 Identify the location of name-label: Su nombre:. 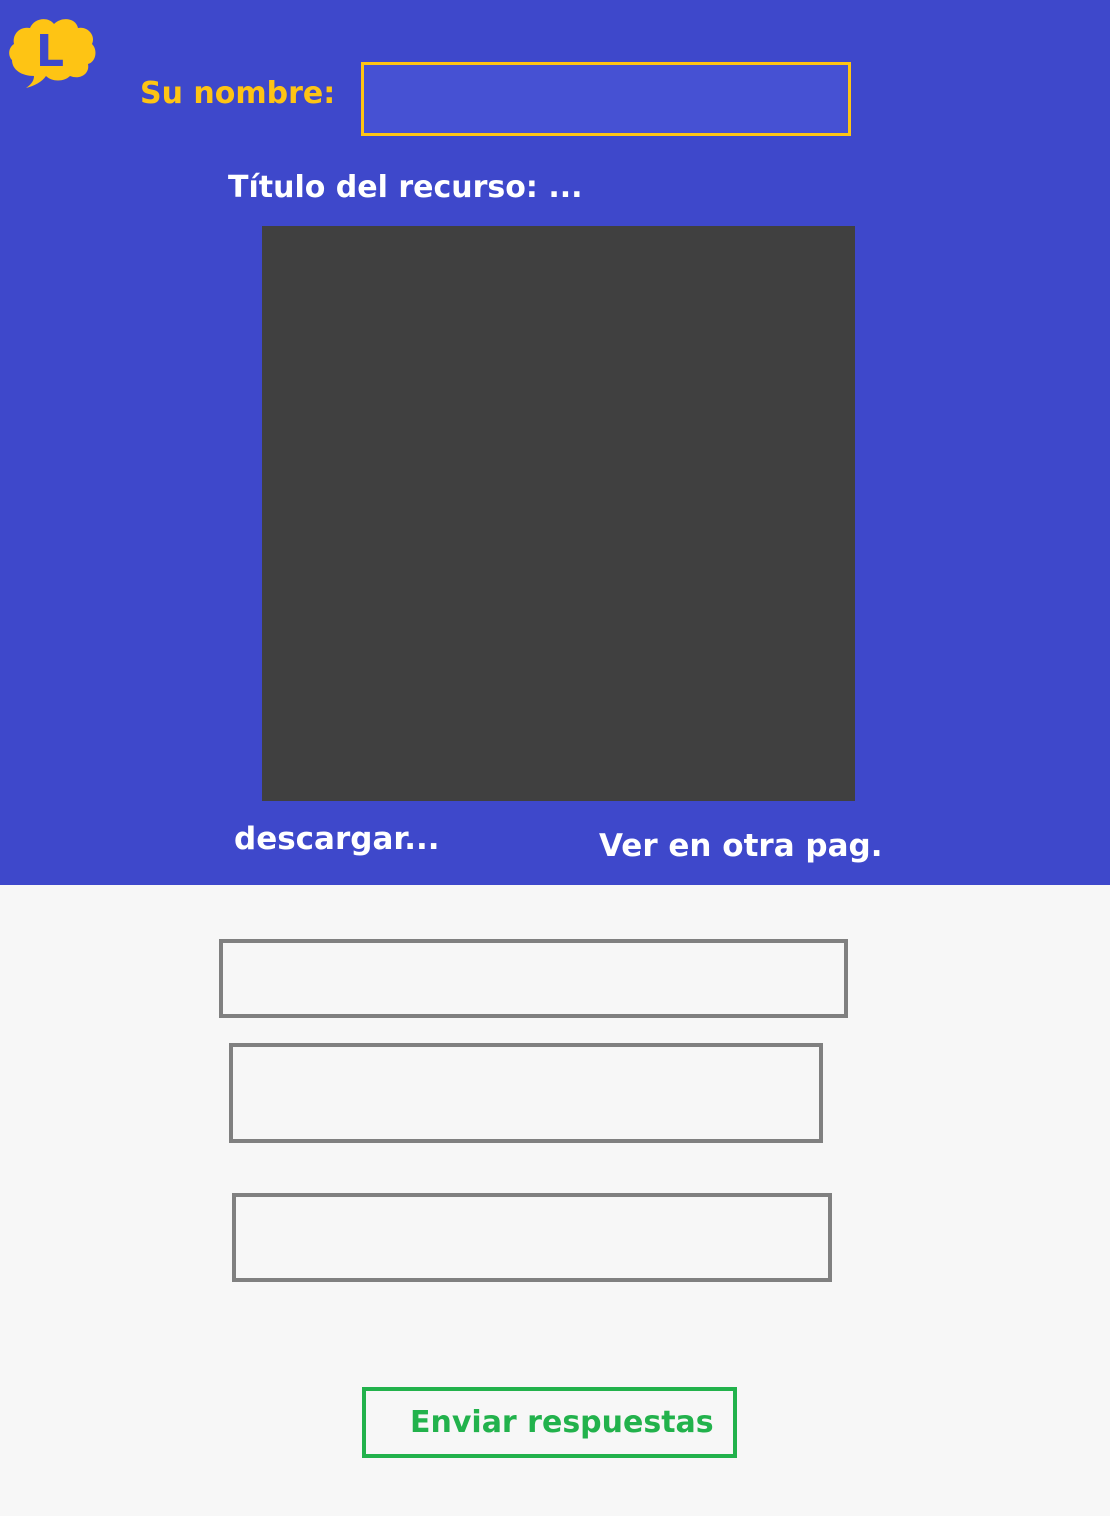
(238, 93).